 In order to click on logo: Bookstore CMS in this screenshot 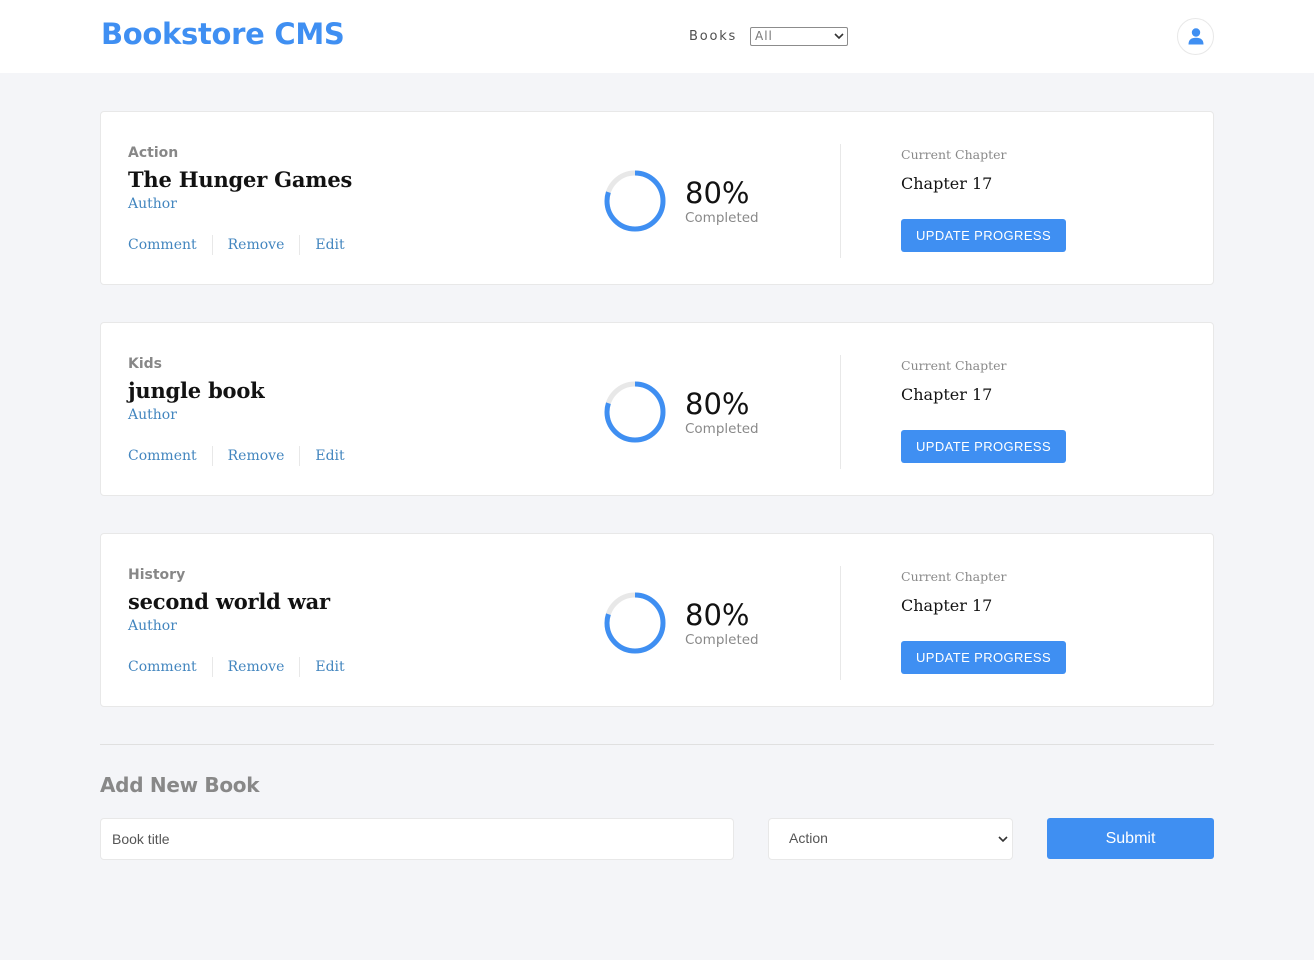, I will do `click(223, 34)`.